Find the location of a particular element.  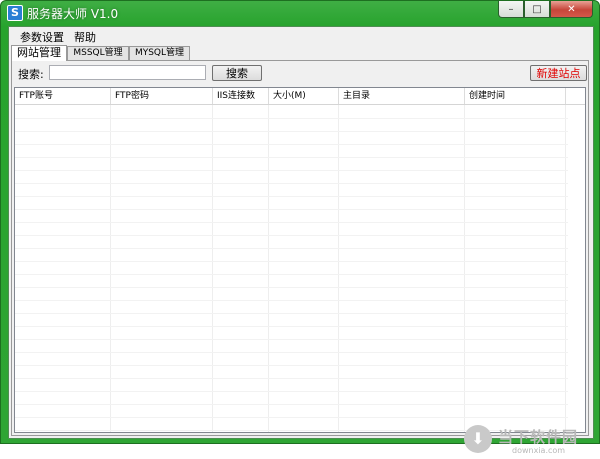

menu-bar: 参数设置 帮助 is located at coordinates (301, 35).